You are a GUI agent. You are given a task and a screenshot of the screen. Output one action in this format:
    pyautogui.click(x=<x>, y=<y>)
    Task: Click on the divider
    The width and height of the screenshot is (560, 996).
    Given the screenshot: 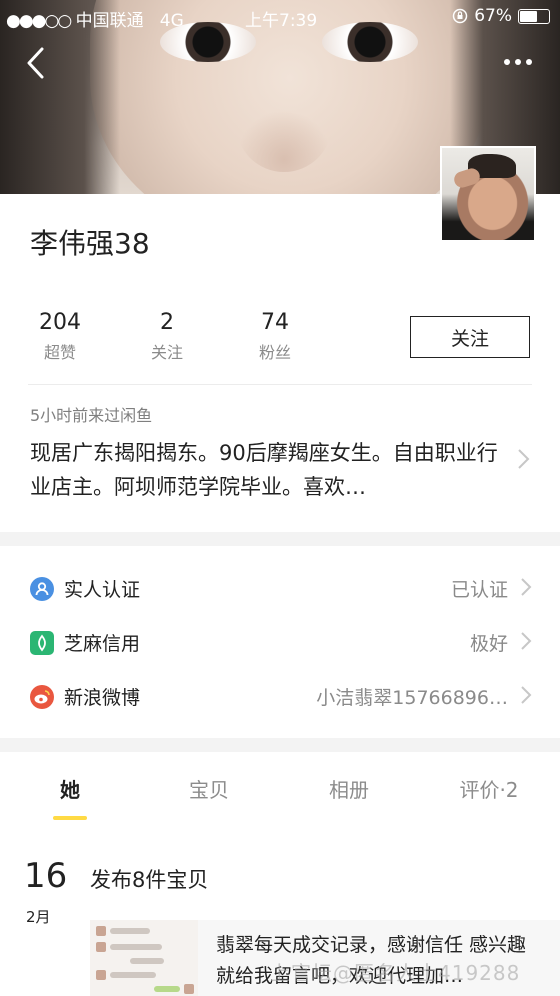 What is the action you would take?
    pyautogui.click(x=280, y=384)
    